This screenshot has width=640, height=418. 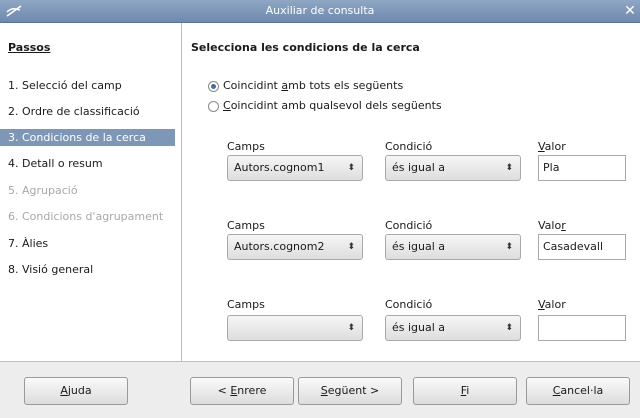 What do you see at coordinates (43, 190) in the screenshot?
I see `step-grouping: 5. Agrupació` at bounding box center [43, 190].